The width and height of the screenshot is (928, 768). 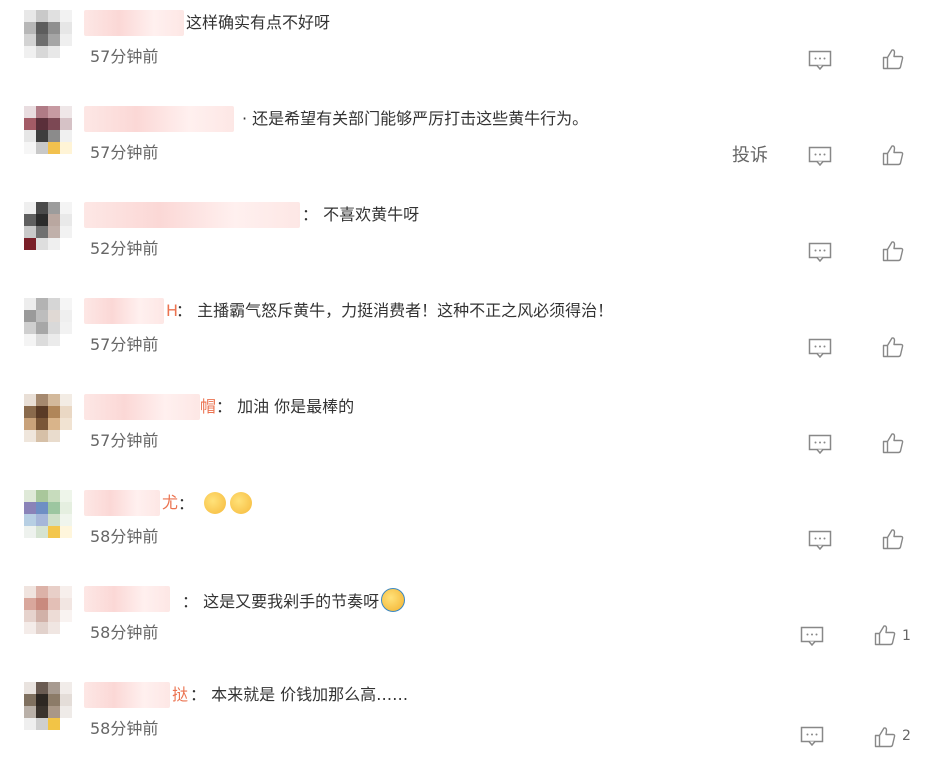 What do you see at coordinates (750, 156) in the screenshot?
I see `report-button: 投诉` at bounding box center [750, 156].